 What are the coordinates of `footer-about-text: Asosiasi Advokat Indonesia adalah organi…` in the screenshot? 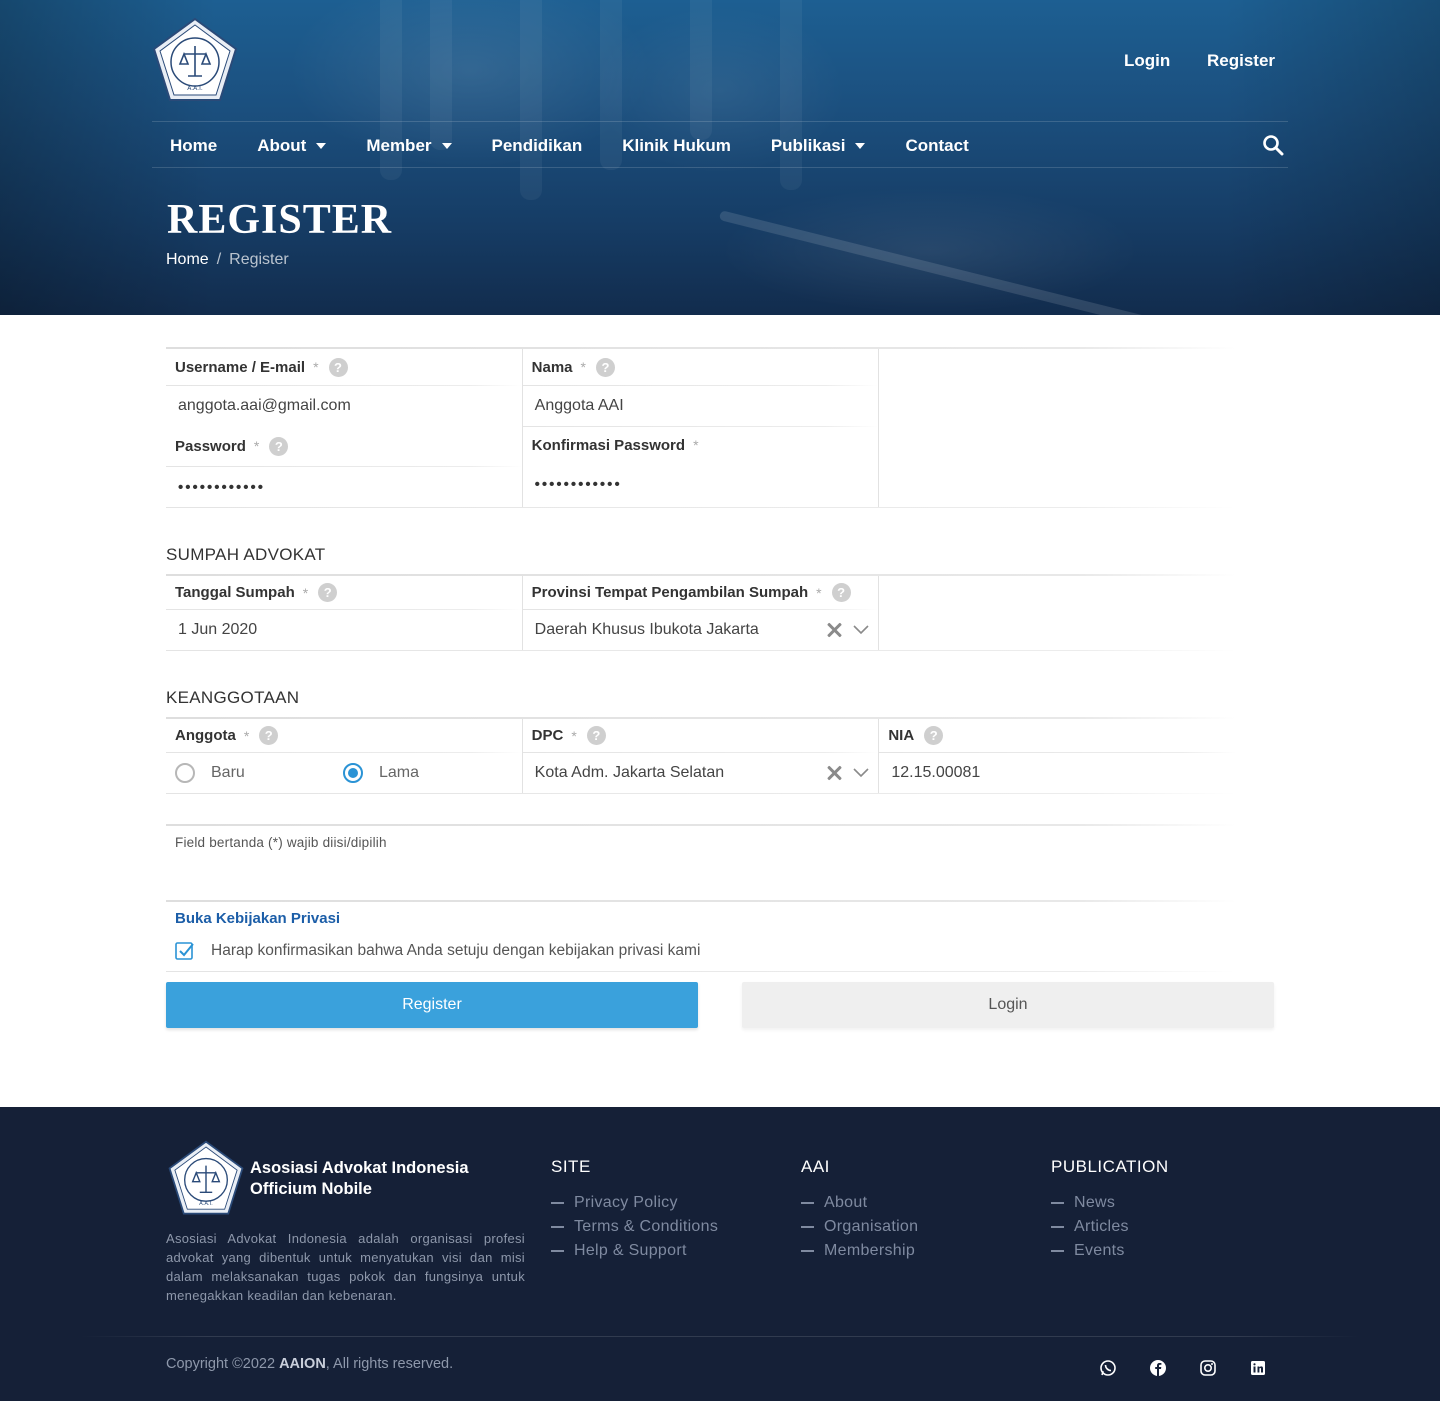 It's located at (345, 1267).